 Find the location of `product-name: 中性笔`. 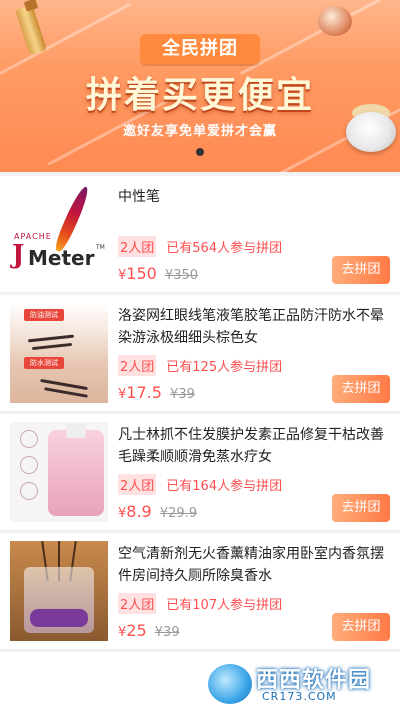

product-name: 中性笔 is located at coordinates (139, 197).